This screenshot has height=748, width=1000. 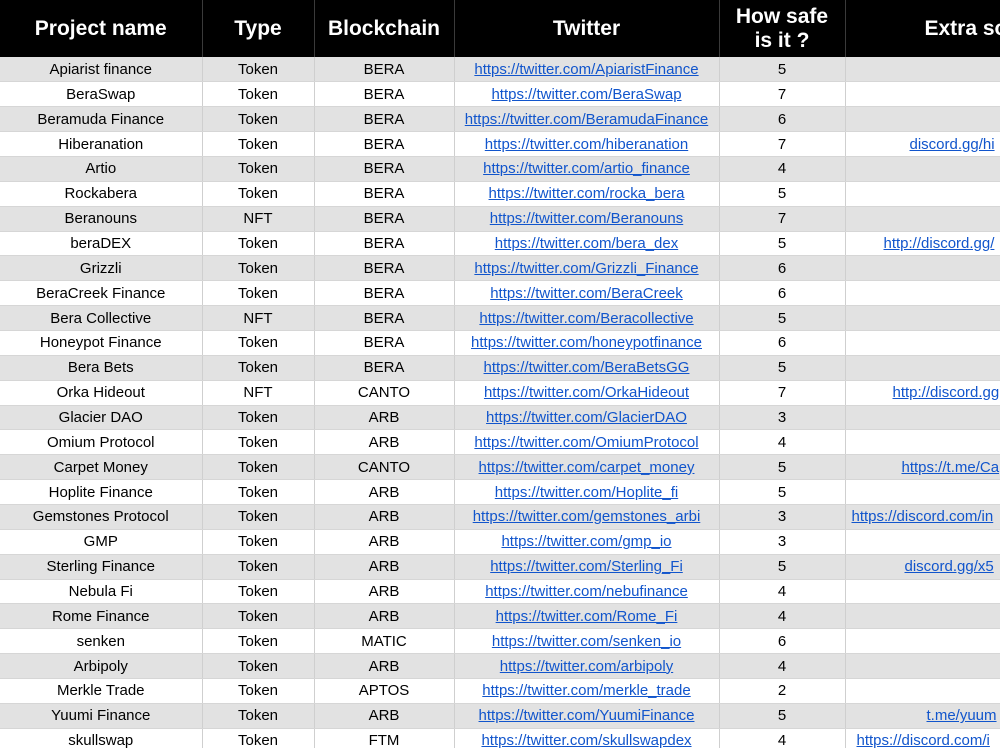 I want to click on cell-project-name: Sterling Finance, so click(x=101, y=567).